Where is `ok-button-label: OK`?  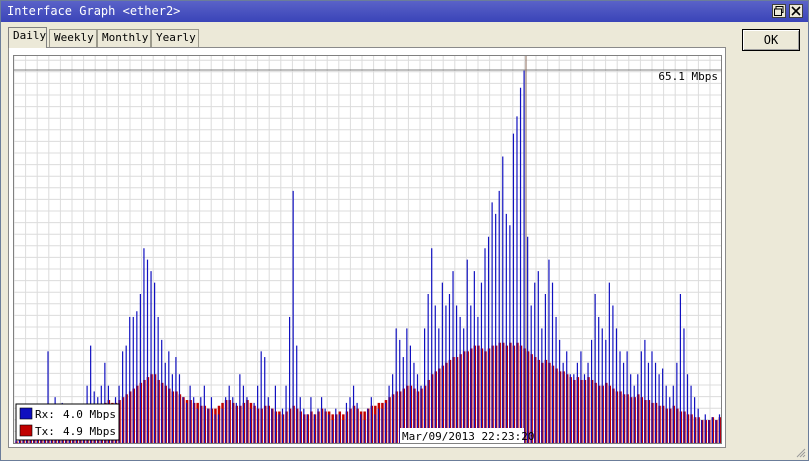 ok-button-label: OK is located at coordinates (771, 40).